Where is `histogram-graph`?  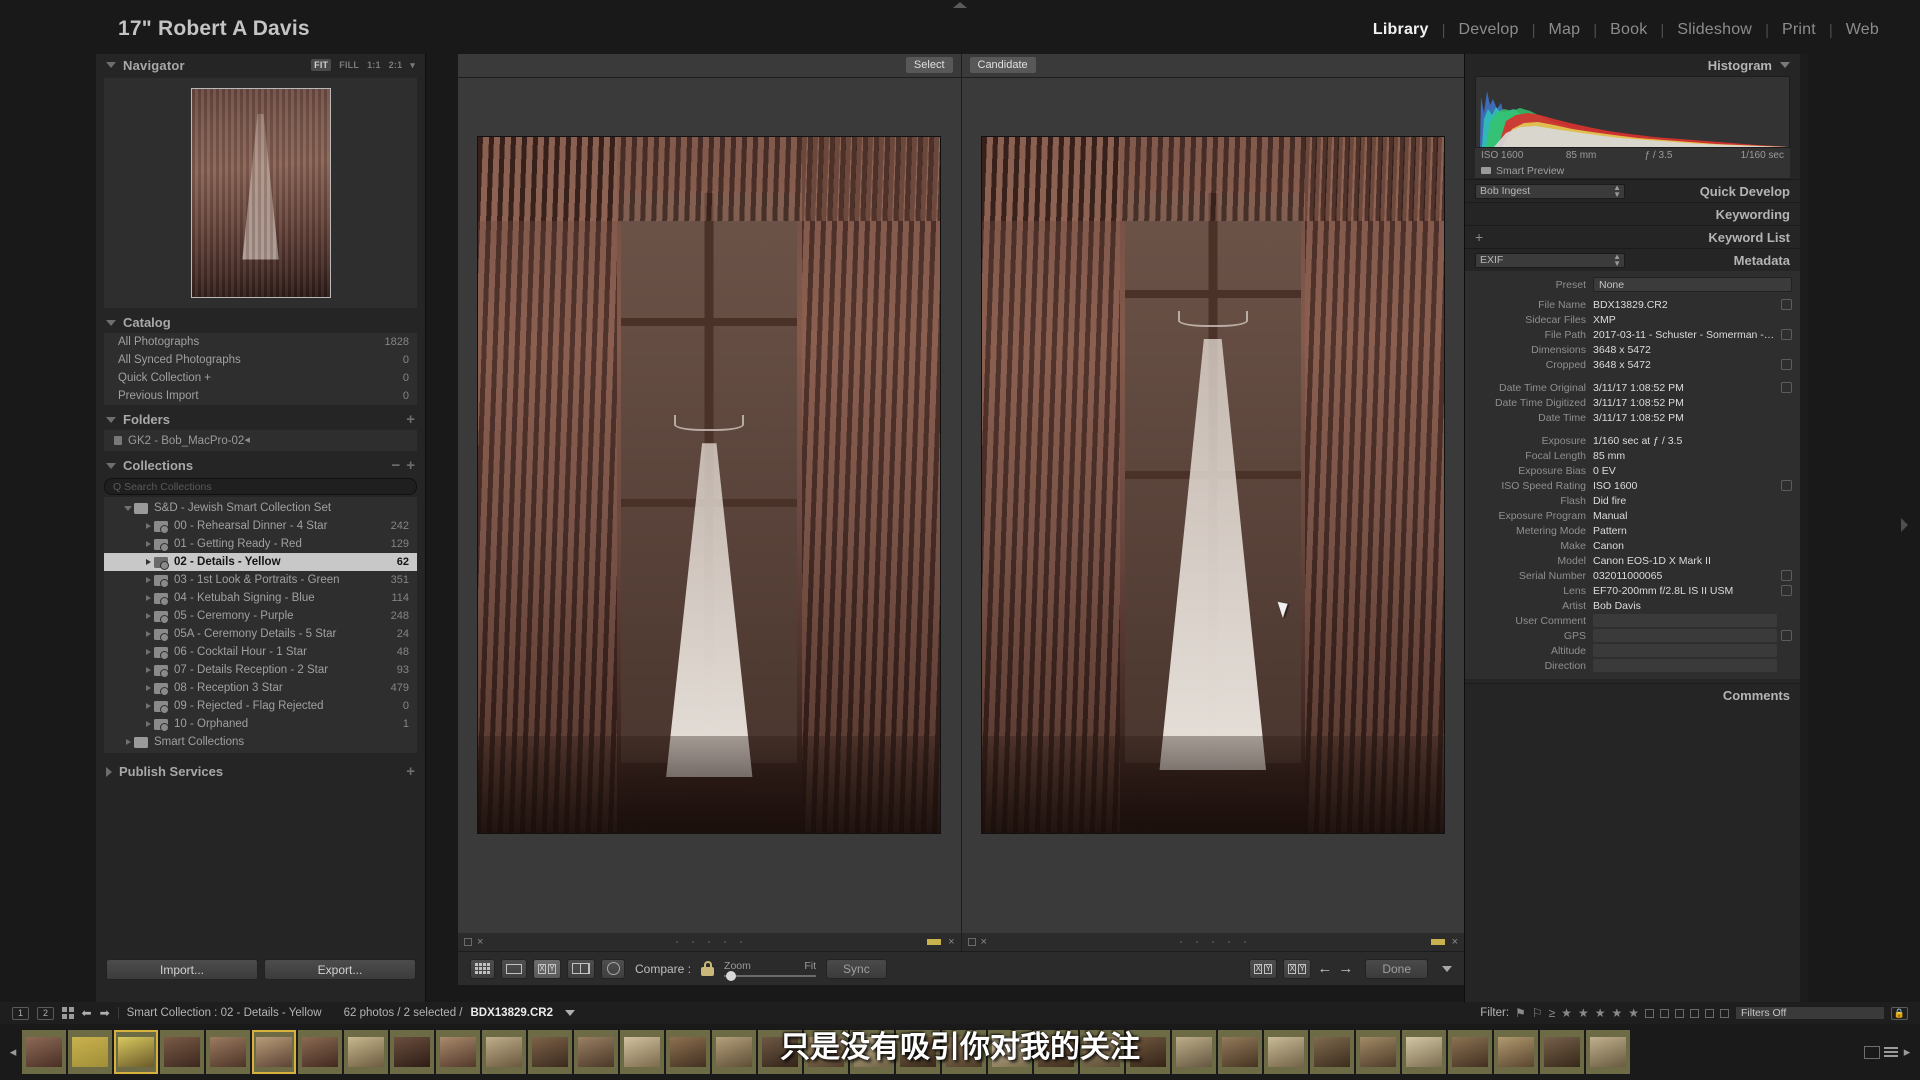 histogram-graph is located at coordinates (1632, 112).